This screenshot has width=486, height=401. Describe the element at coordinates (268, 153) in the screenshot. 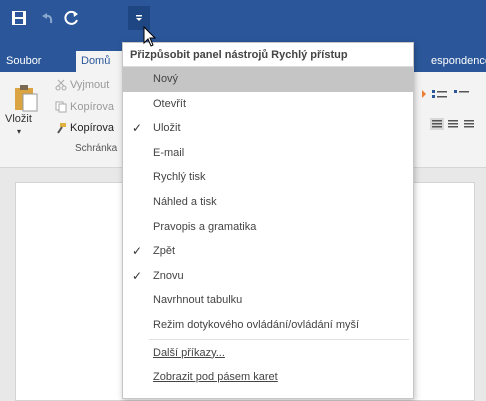

I see `menu-item-email: E-mail` at that location.